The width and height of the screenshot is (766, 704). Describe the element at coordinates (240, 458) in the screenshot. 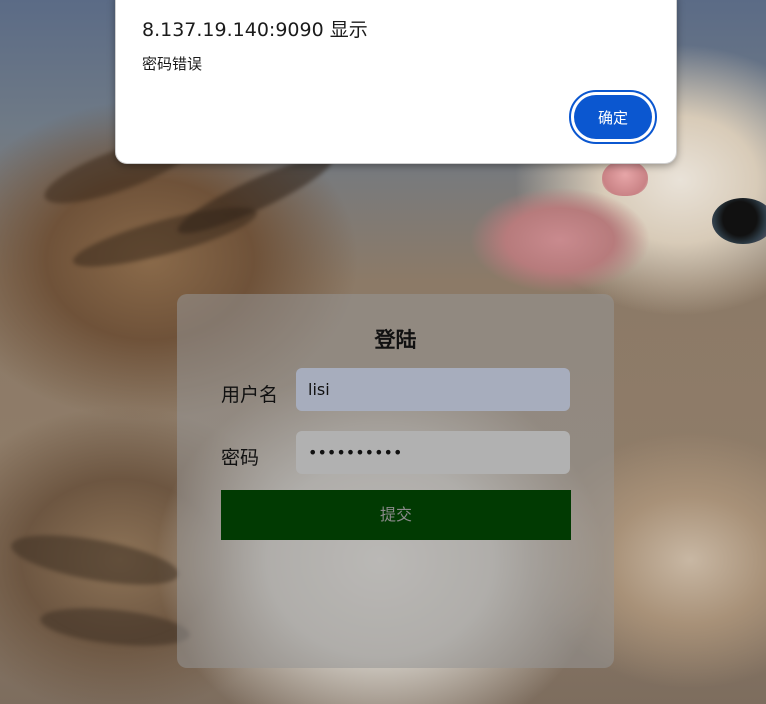

I see `password-label: 密码` at that location.